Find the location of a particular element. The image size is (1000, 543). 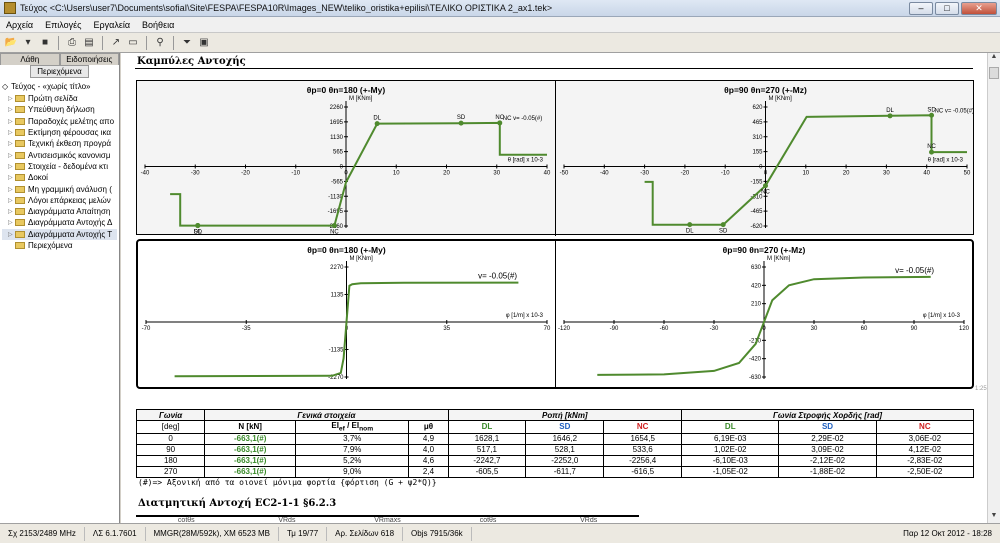

tree-item: ▷ Δοκοί is located at coordinates (59, 177).